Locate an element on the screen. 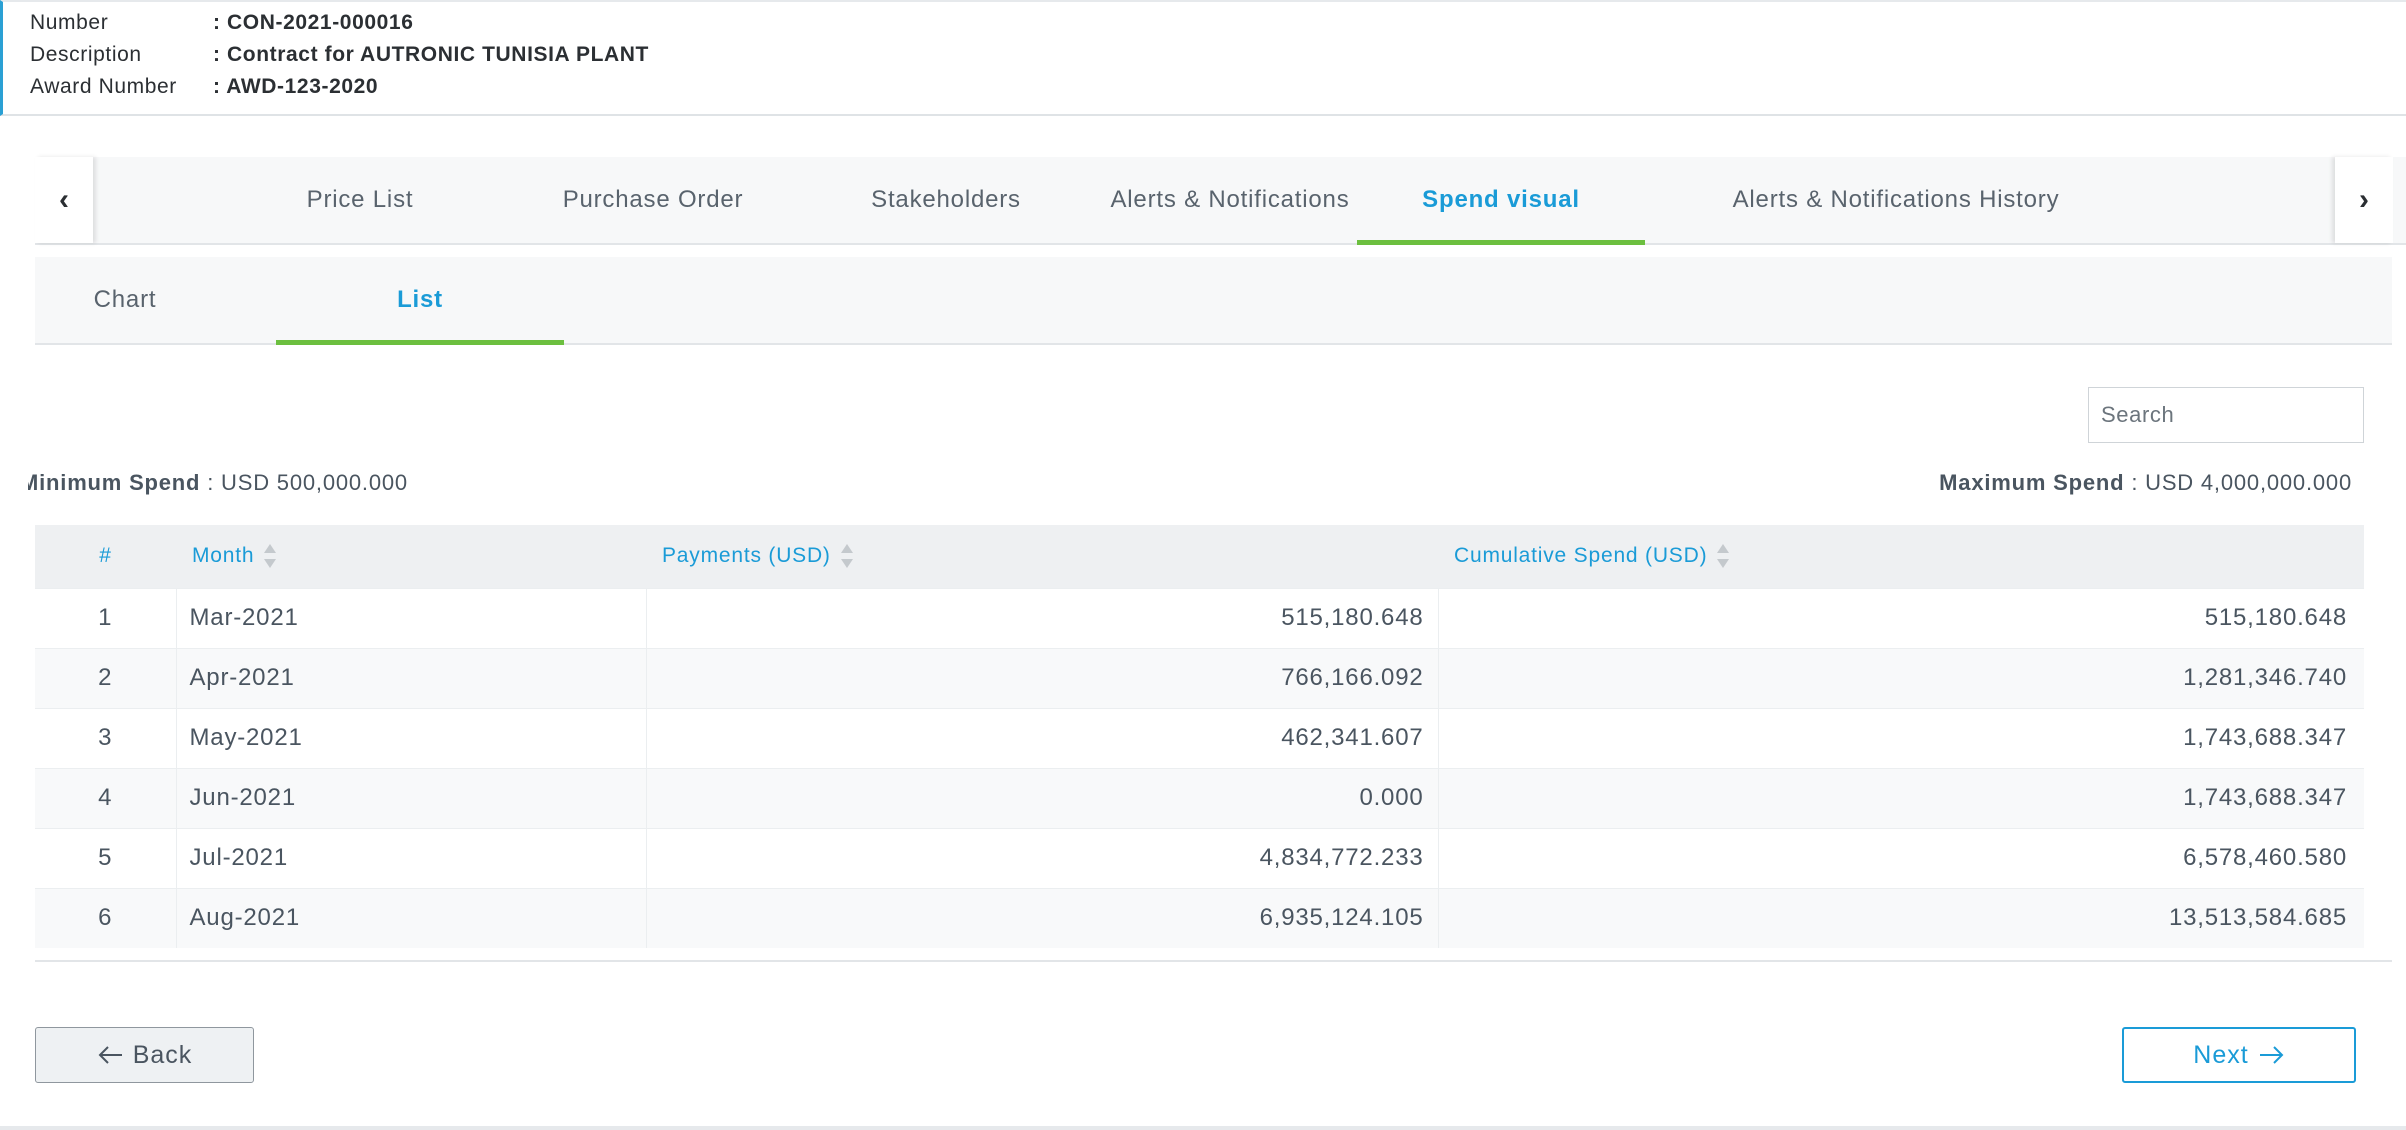 The height and width of the screenshot is (1130, 2406). cell-index: 1 is located at coordinates (105, 617).